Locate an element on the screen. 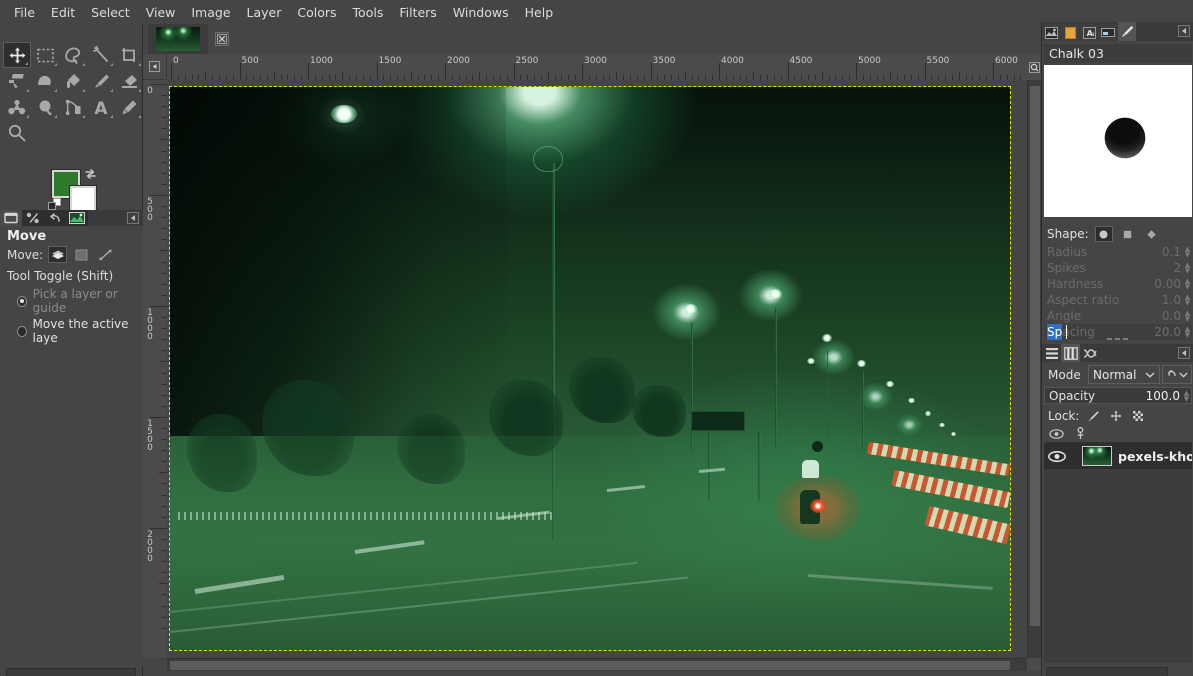 The image size is (1193, 676). layer-visibility-toggle is located at coordinates (1057, 456).